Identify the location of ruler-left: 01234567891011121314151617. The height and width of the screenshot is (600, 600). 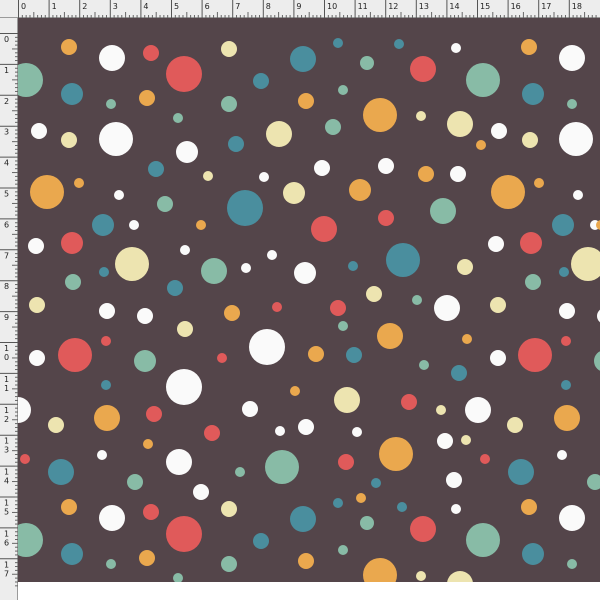
(9, 309).